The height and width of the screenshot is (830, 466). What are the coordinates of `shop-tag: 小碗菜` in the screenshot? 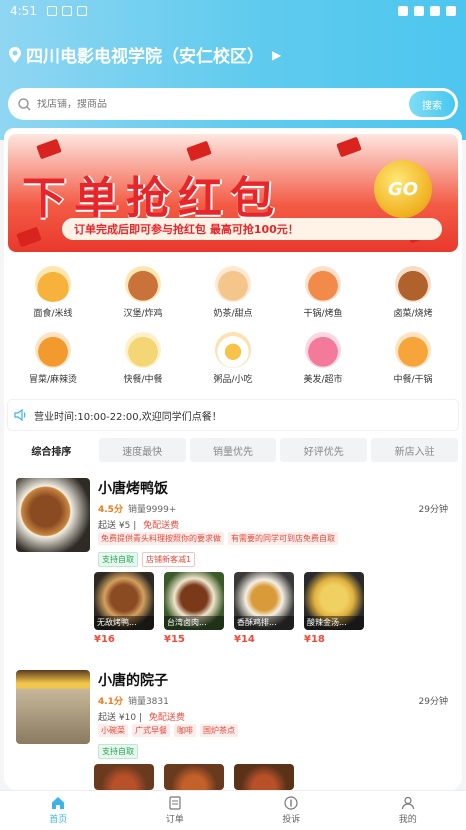 It's located at (113, 730).